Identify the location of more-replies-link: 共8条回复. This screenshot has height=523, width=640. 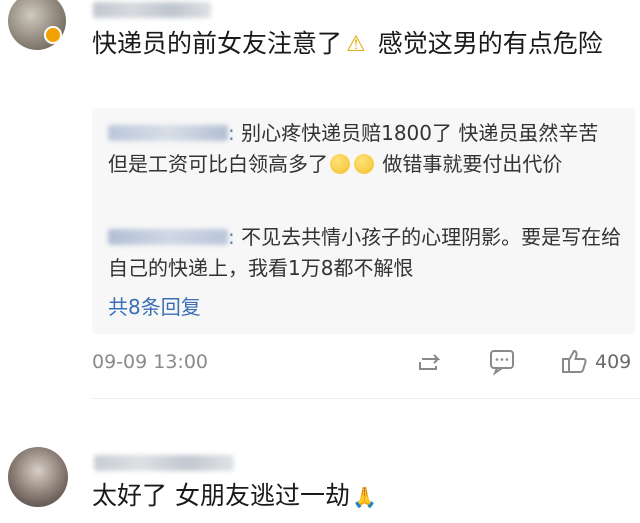
(154, 307).